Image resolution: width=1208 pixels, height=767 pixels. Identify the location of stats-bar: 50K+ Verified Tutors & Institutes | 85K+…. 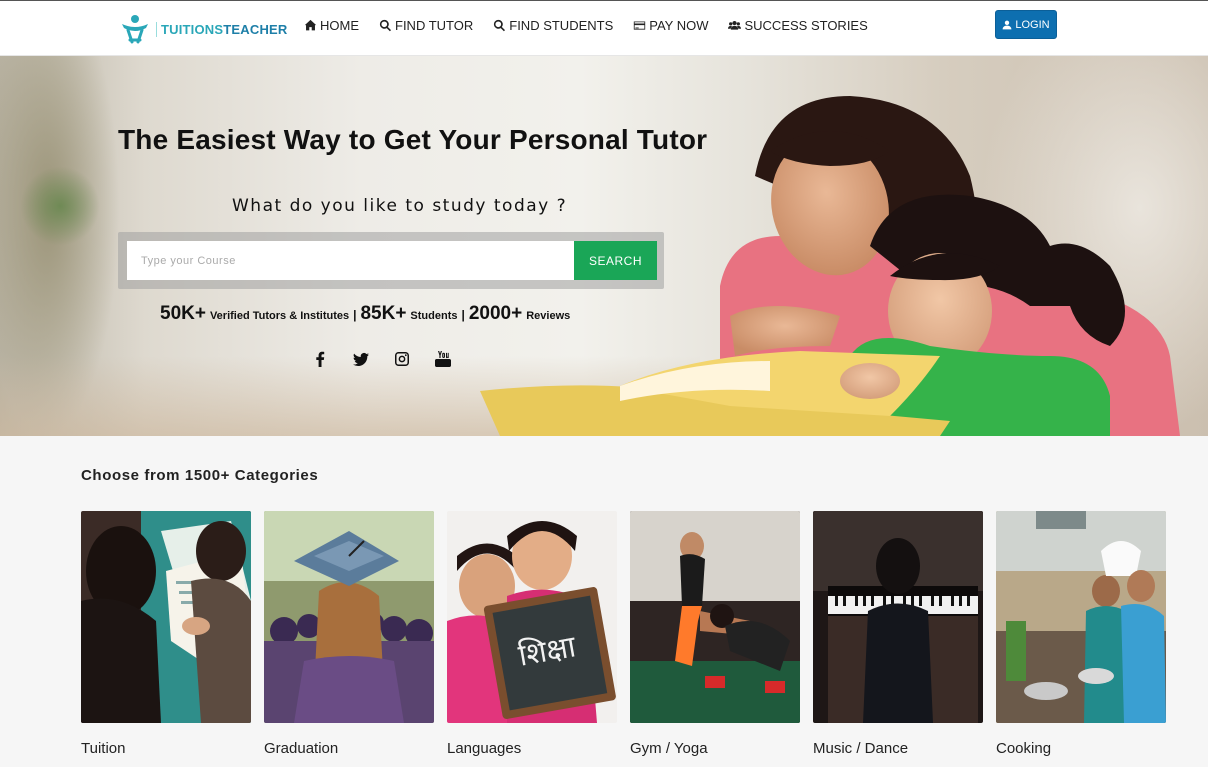
(365, 314).